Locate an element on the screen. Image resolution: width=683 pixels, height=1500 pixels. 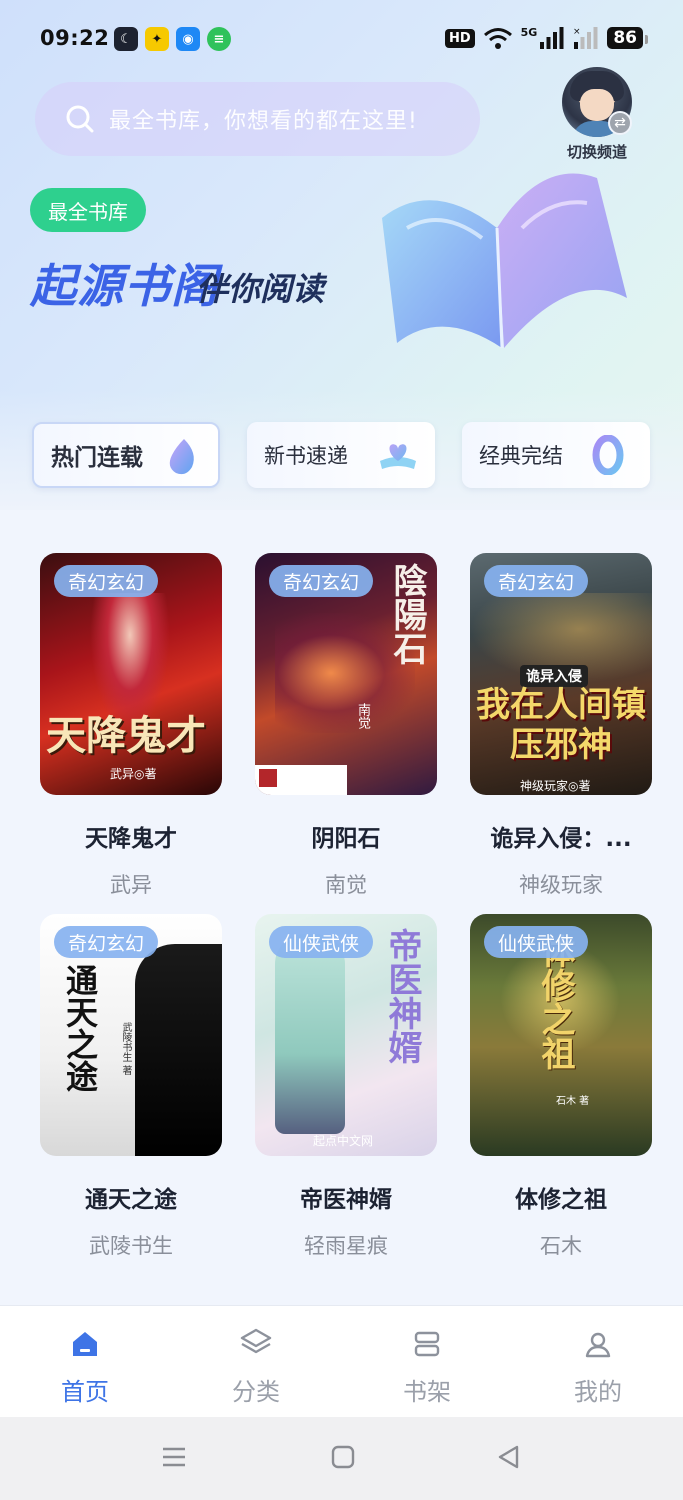
signal-strength-icon is located at coordinates (552, 38).